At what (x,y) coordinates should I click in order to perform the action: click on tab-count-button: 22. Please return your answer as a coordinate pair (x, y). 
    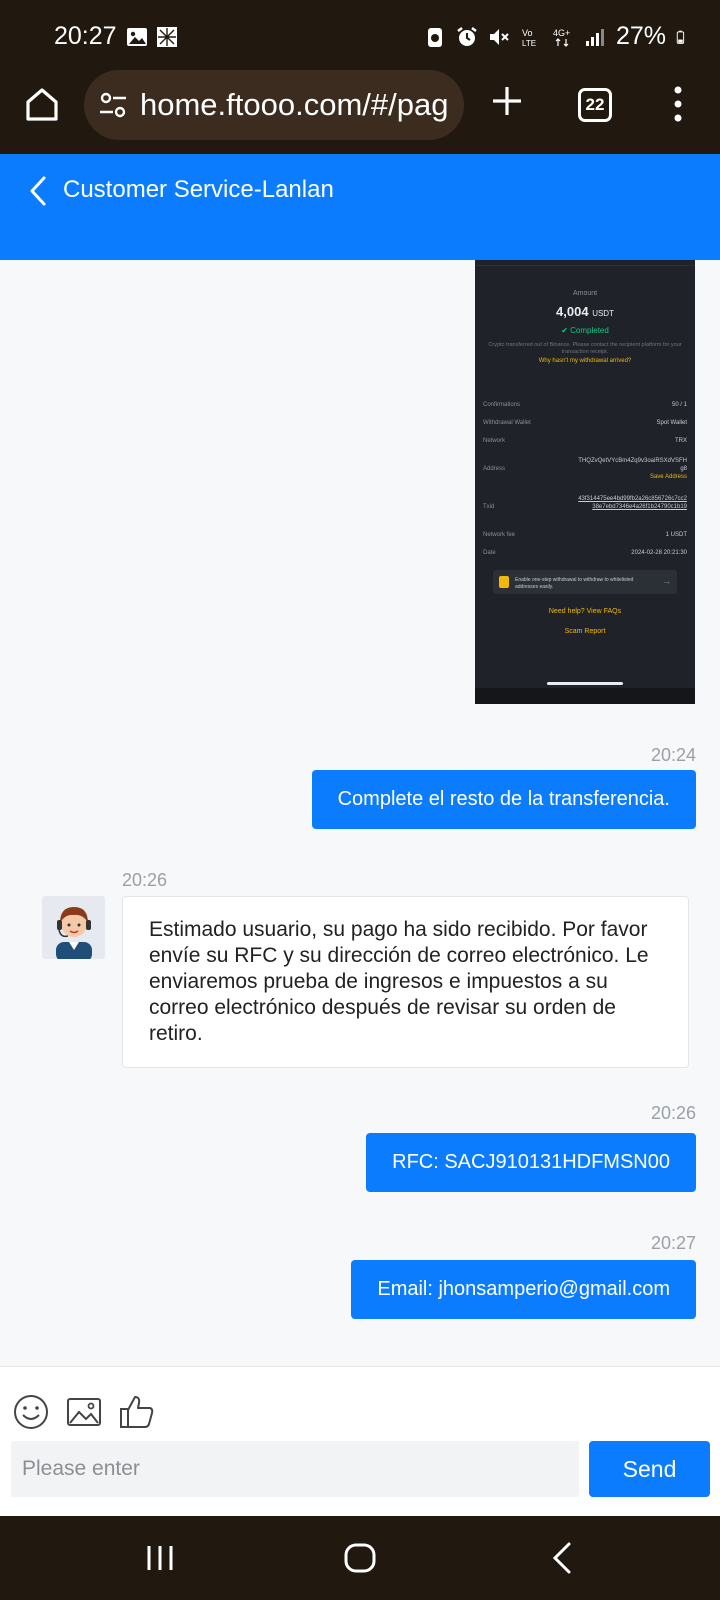
    Looking at the image, I should click on (595, 105).